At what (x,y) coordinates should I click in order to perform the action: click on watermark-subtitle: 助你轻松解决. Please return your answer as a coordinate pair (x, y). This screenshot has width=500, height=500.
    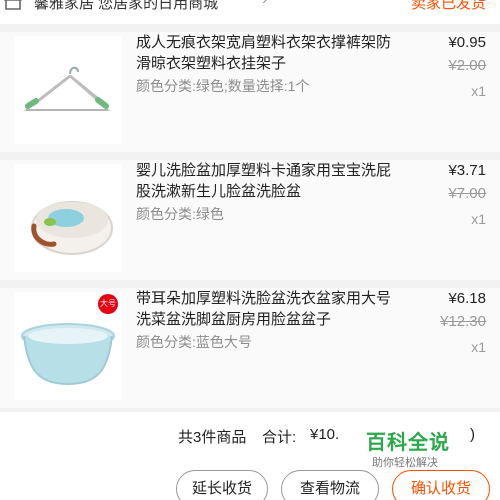
    Looking at the image, I should click on (405, 463).